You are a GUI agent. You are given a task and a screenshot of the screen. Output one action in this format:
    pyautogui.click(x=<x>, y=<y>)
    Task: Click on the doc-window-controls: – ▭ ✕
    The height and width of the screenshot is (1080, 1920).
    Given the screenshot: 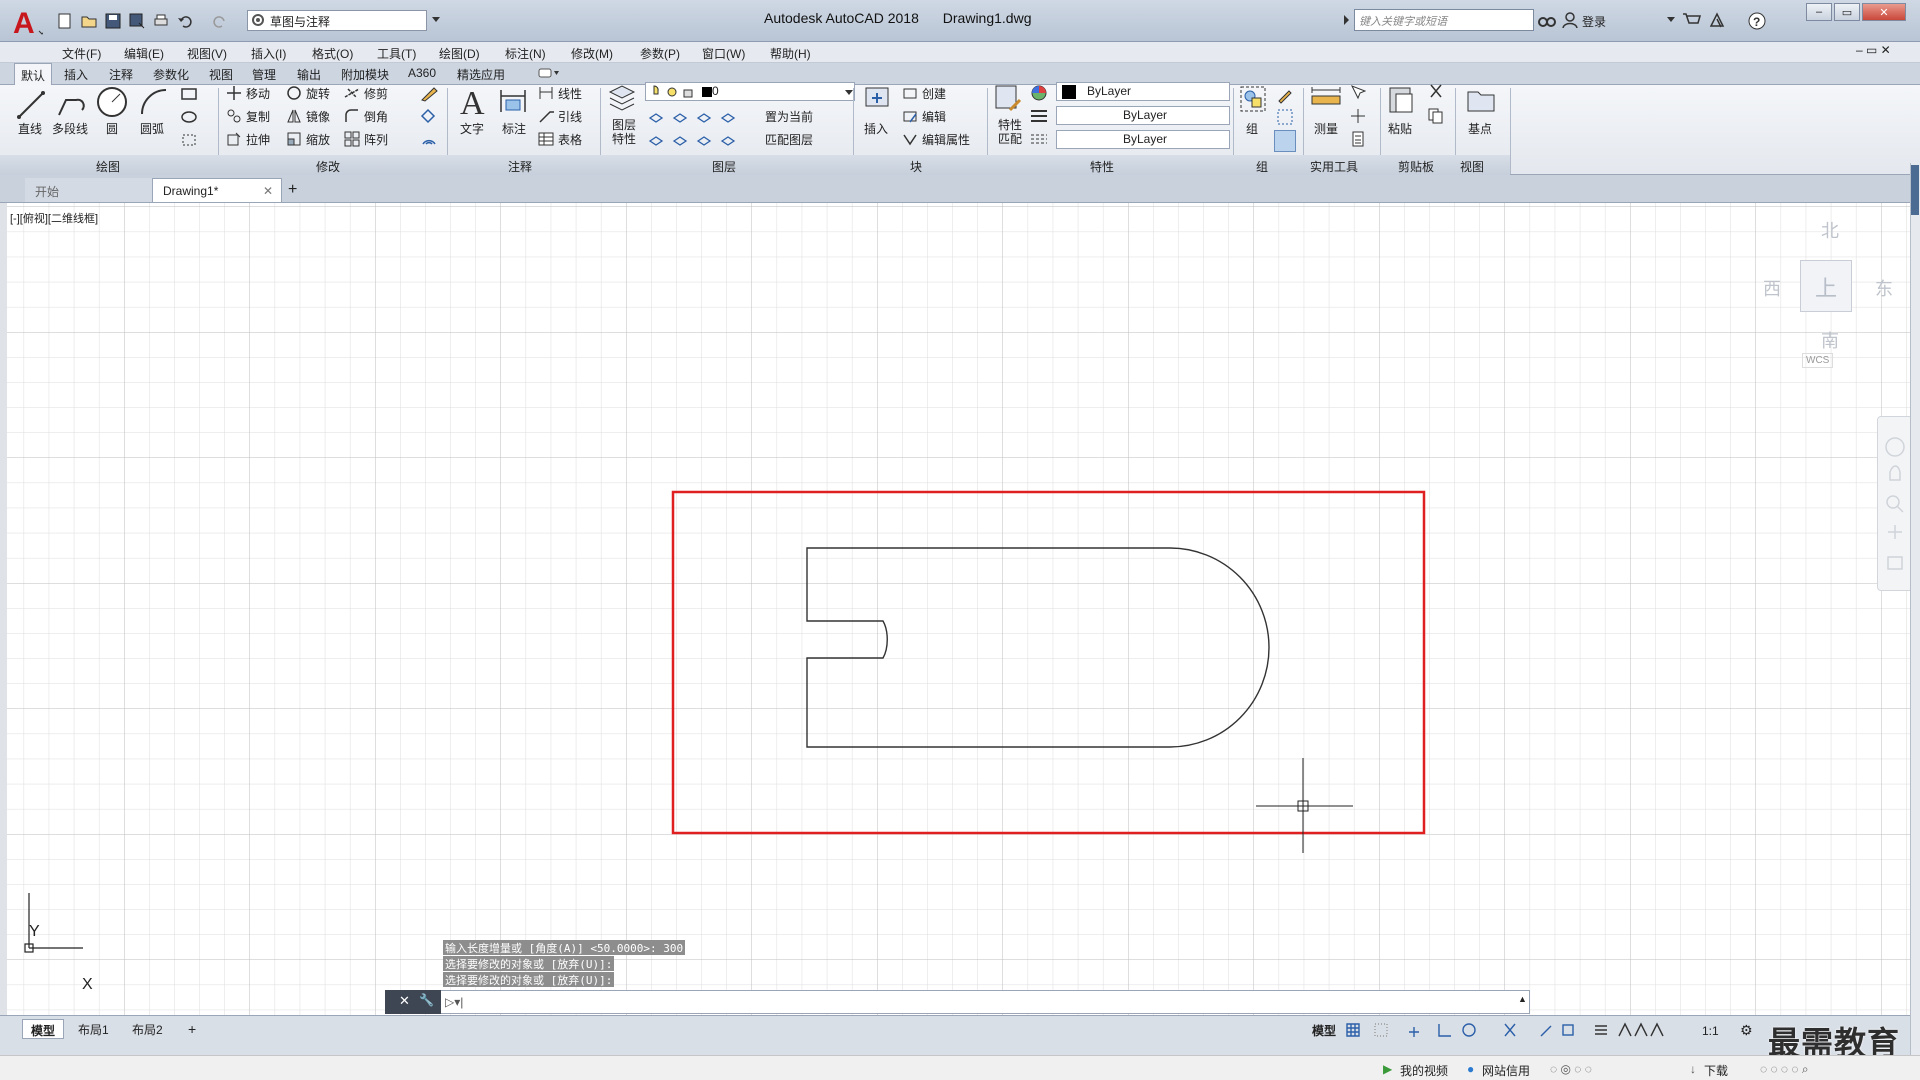 What is the action you would take?
    pyautogui.click(x=1873, y=50)
    